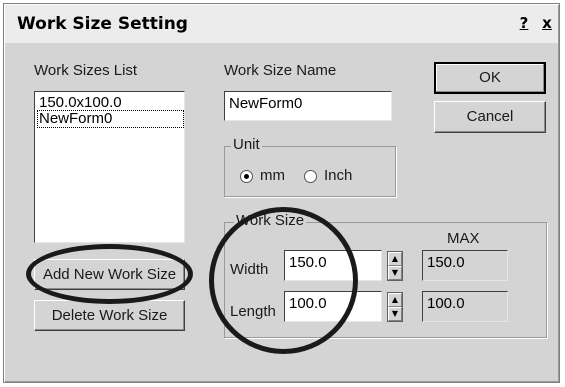 The image size is (565, 387). What do you see at coordinates (308, 262) in the screenshot?
I see `width-value: 150.0` at bounding box center [308, 262].